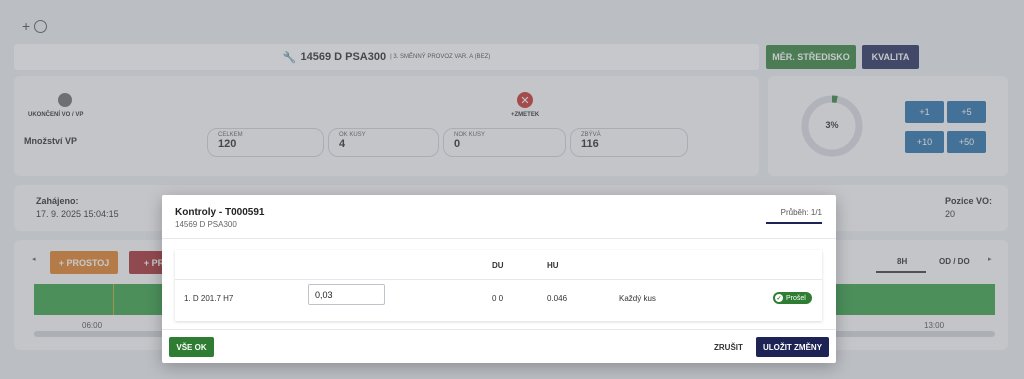 Image resolution: width=1024 pixels, height=379 pixels. I want to click on modal-subtitle: 14569 D PSA300, so click(206, 224).